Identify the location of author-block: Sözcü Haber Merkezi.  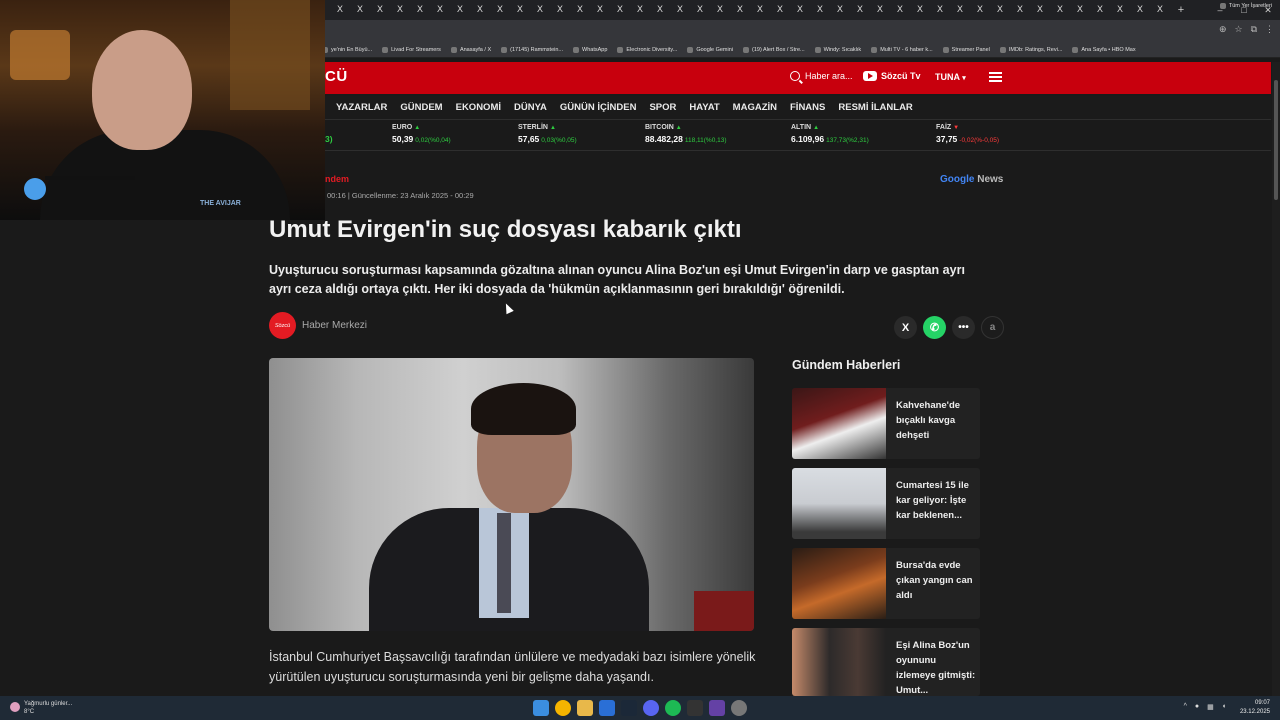
(318, 325).